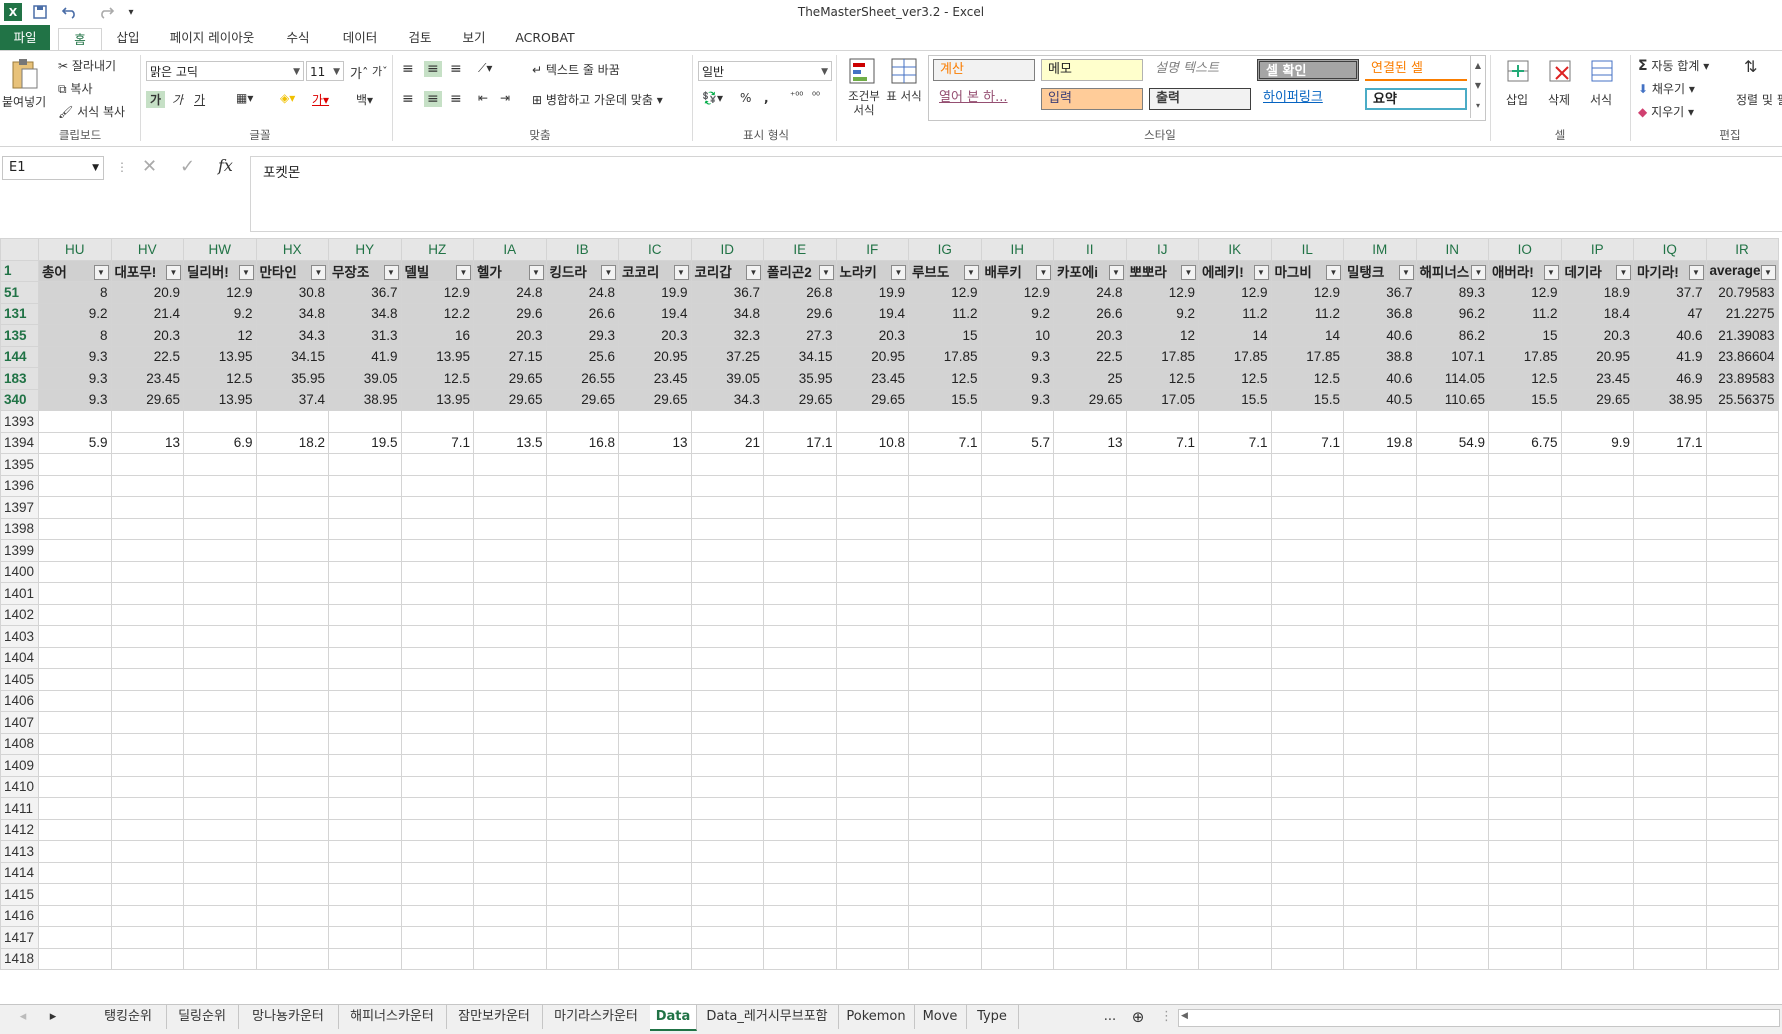  Describe the element at coordinates (19, 851) in the screenshot. I see `row-header: 1413` at that location.